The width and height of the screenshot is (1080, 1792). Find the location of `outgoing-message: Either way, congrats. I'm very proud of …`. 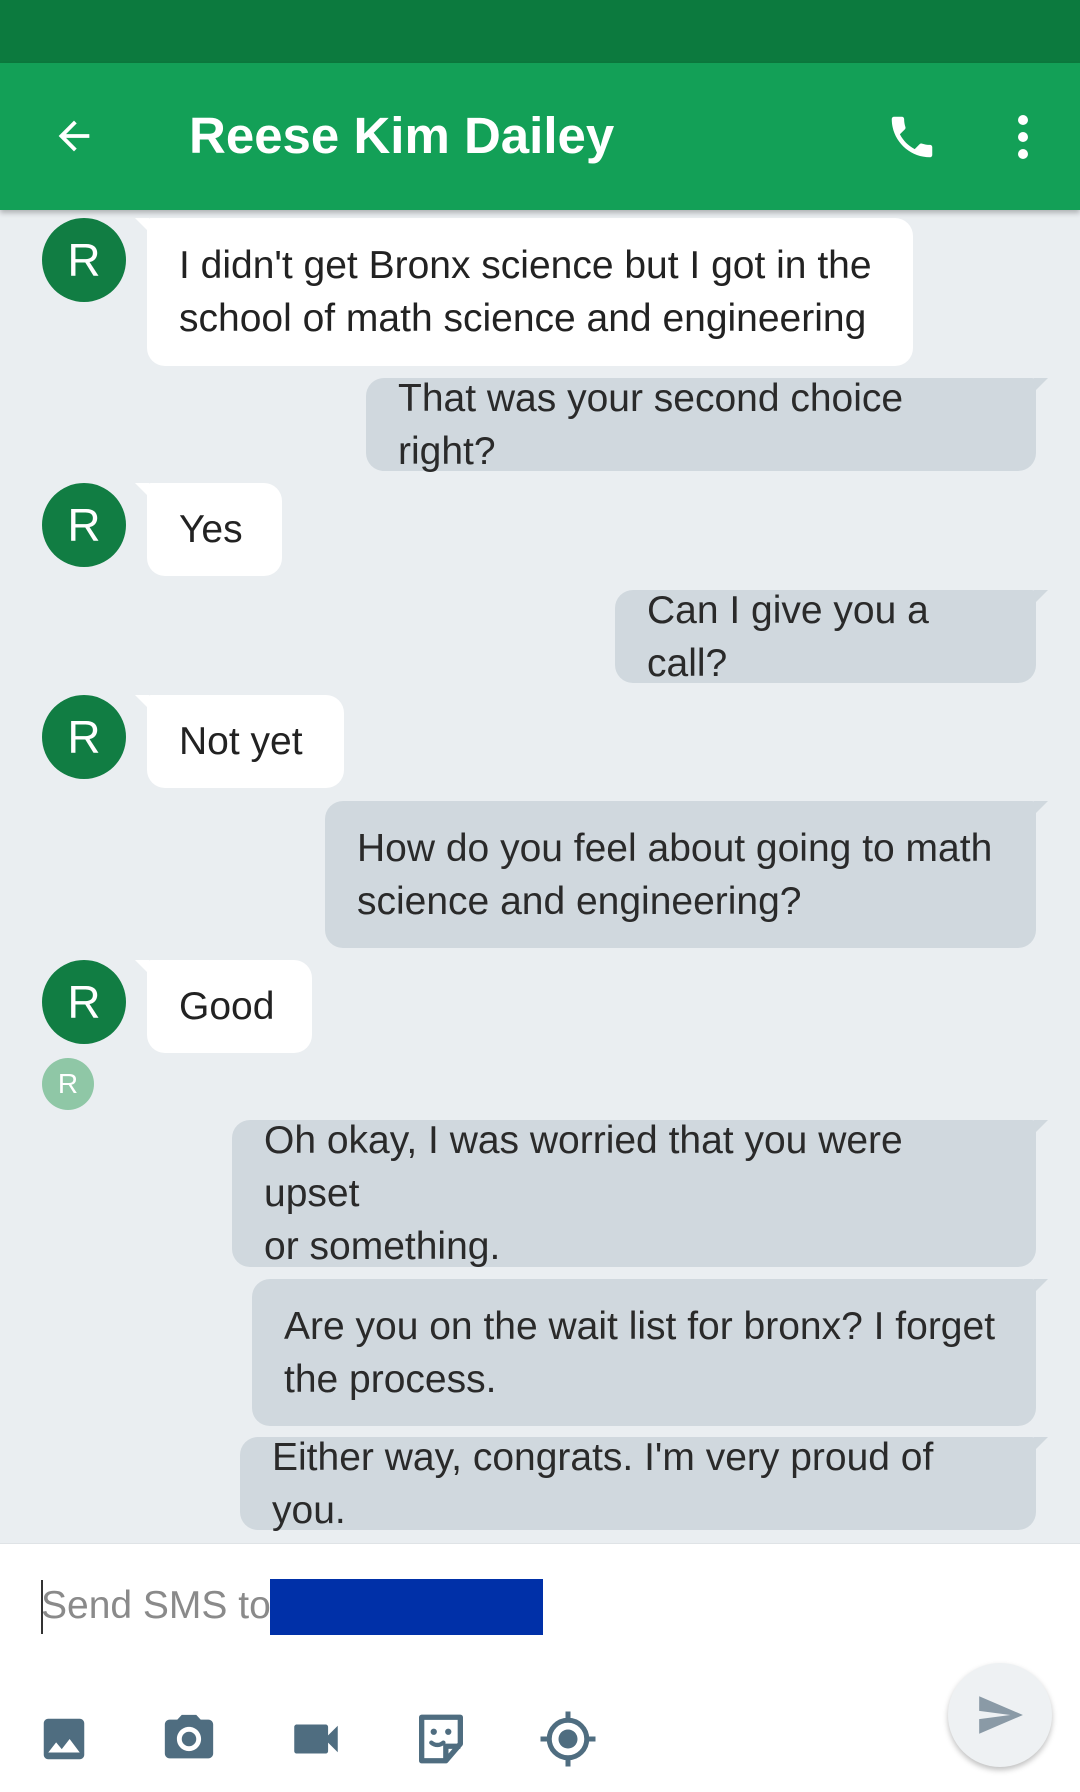

outgoing-message: Either way, congrats. I'm very proud of … is located at coordinates (644, 1484).